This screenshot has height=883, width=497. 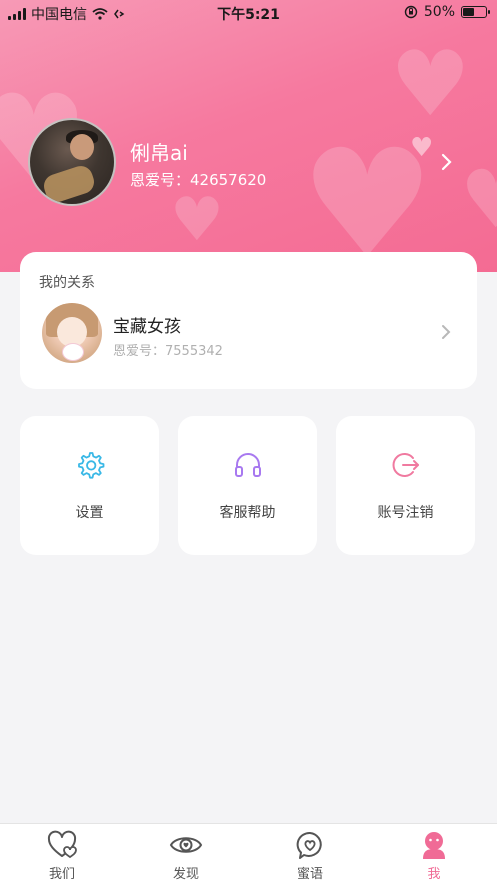 What do you see at coordinates (89, 485) in the screenshot?
I see `settings-button: 设置` at bounding box center [89, 485].